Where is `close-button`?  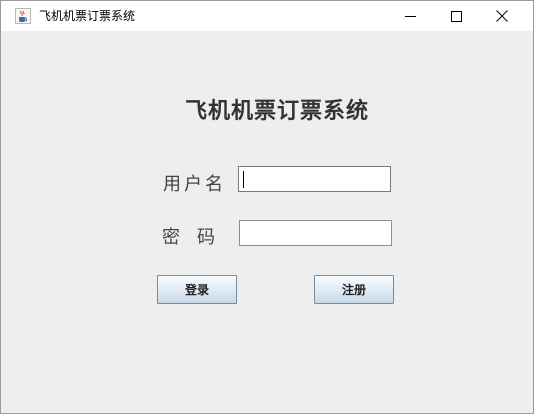 close-button is located at coordinates (502, 16).